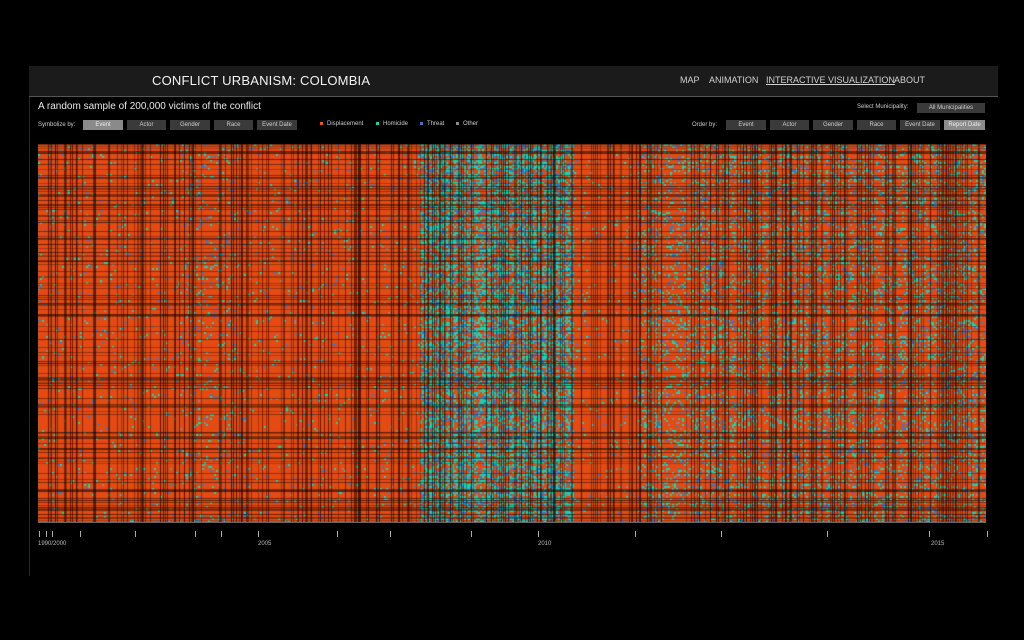 This screenshot has width=1024, height=640. Describe the element at coordinates (261, 80) in the screenshot. I see `site-title: CONFLICT URBANISM: COLOMBIA` at that location.